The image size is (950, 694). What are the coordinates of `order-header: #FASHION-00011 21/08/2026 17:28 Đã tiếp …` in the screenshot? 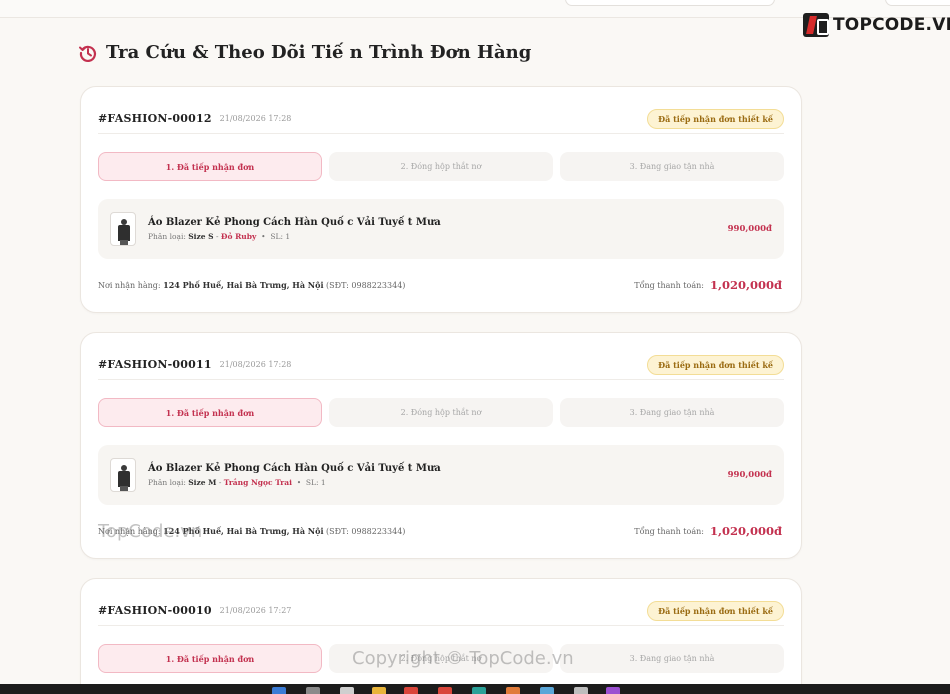 It's located at (441, 365).